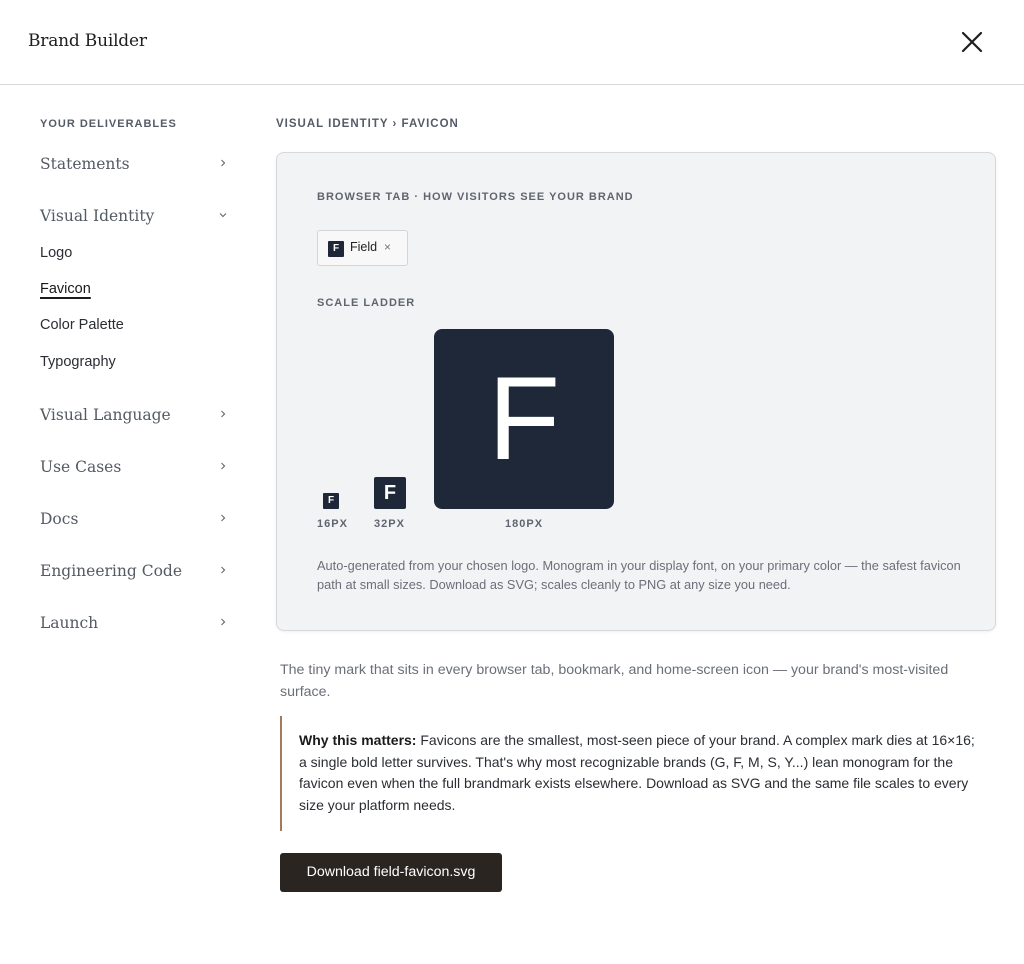 The width and height of the screenshot is (1024, 964). What do you see at coordinates (388, 247) in the screenshot?
I see `tab-close-icon: ×` at bounding box center [388, 247].